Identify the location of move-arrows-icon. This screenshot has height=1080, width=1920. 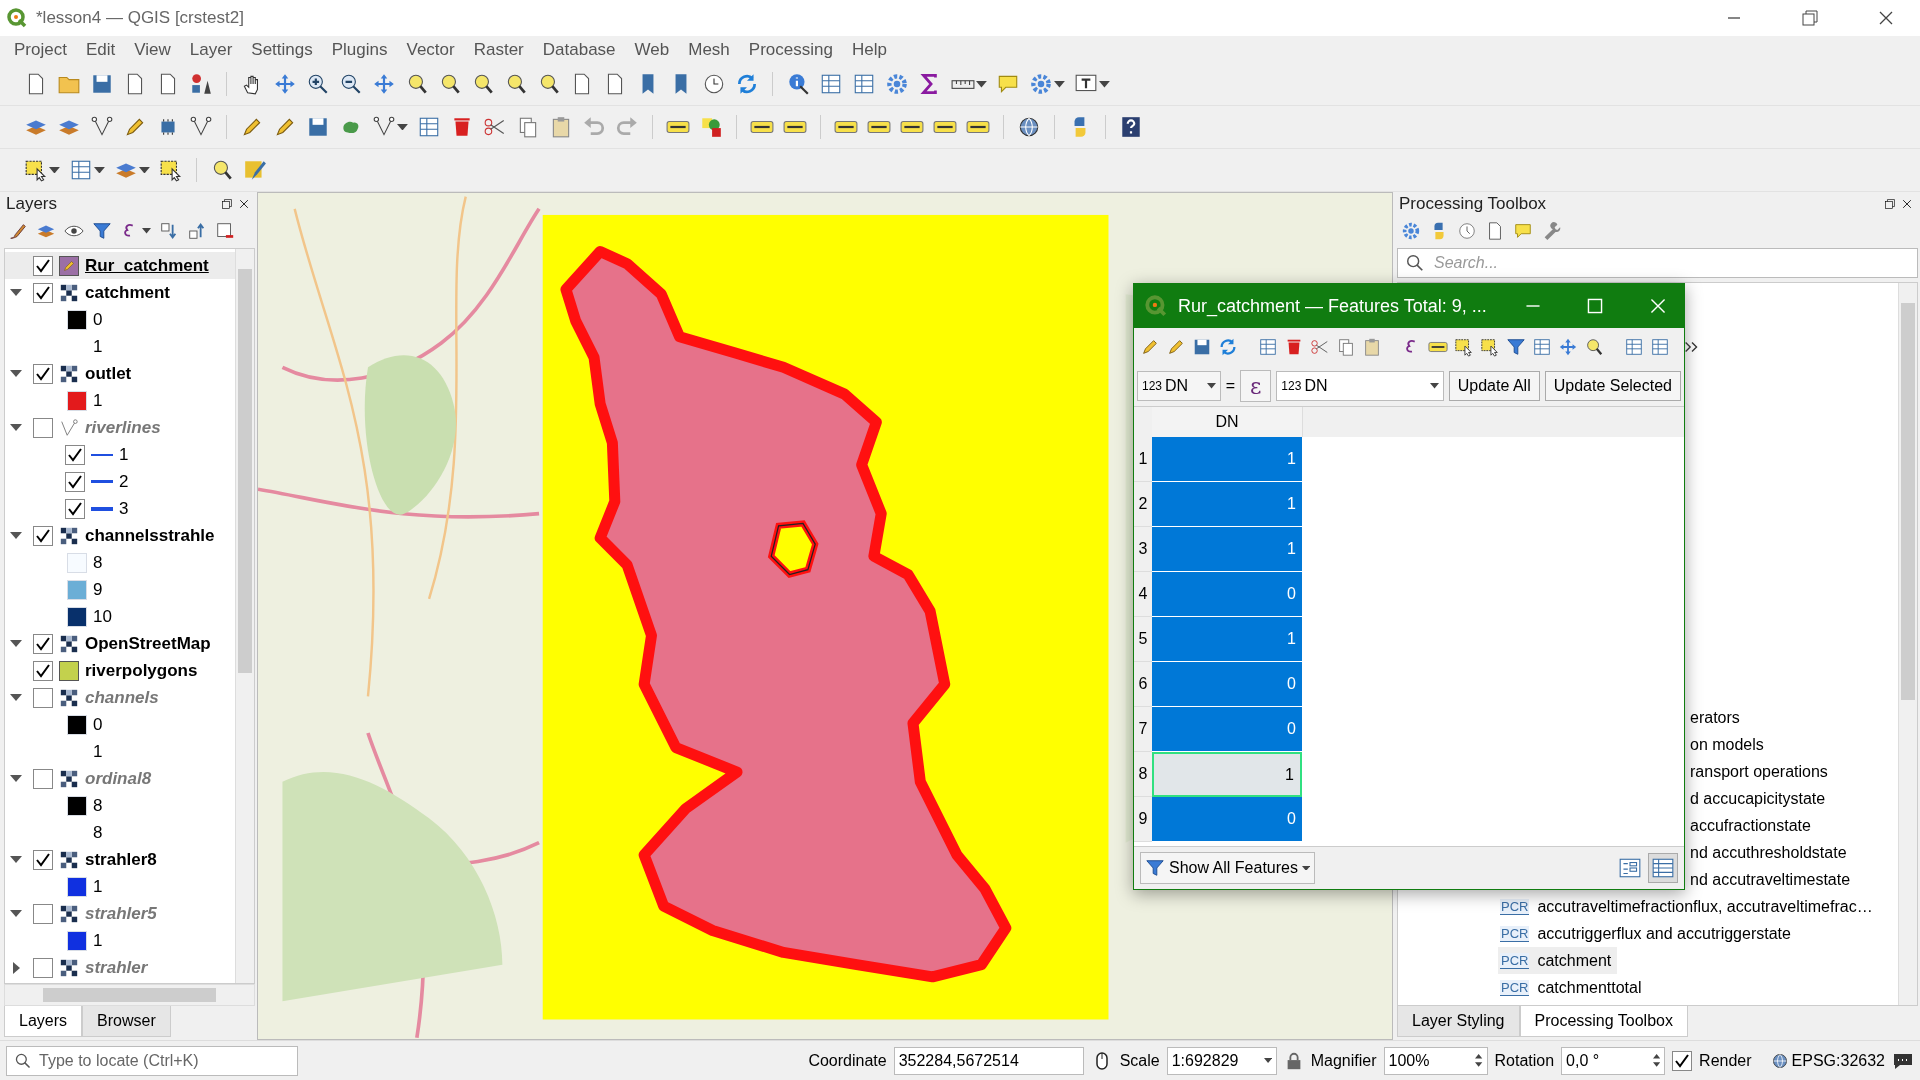
(1568, 347).